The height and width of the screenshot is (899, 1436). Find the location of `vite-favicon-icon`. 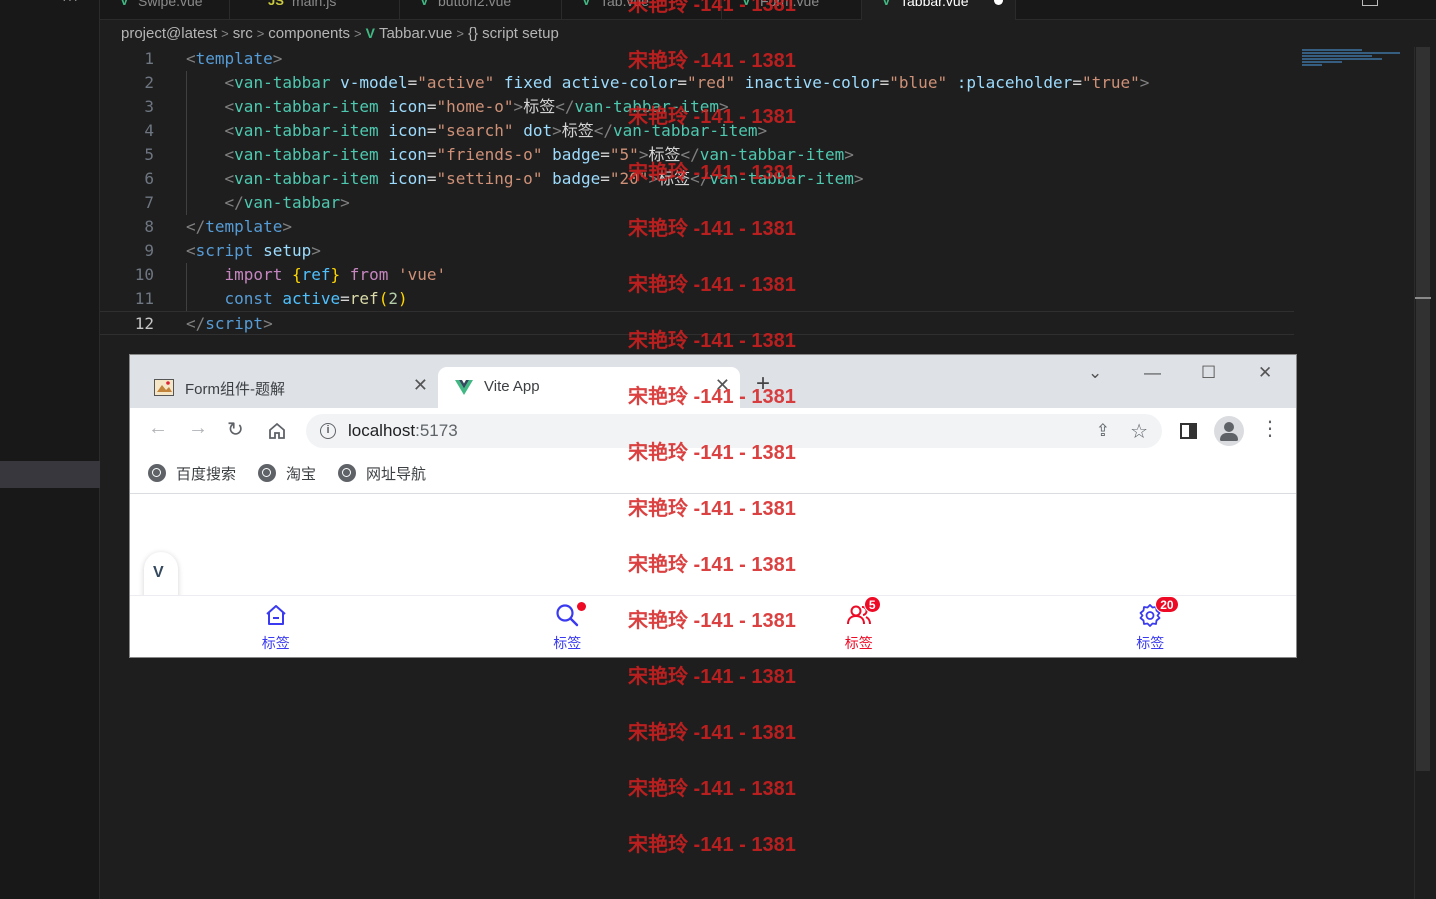

vite-favicon-icon is located at coordinates (464, 387).